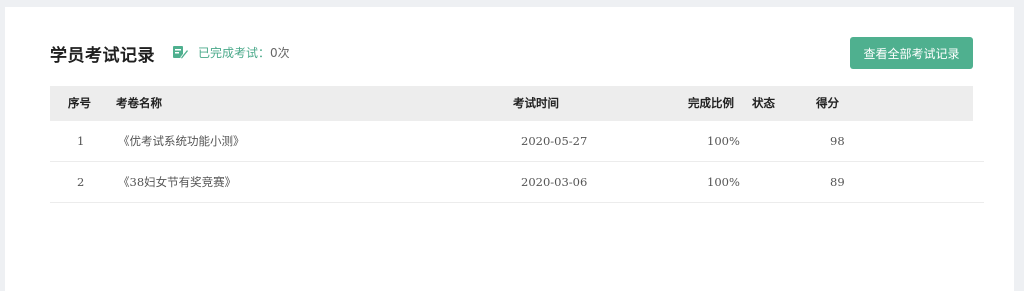 This screenshot has height=291, width=1024. What do you see at coordinates (139, 103) in the screenshot?
I see `column-header-name: 考卷名称` at bounding box center [139, 103].